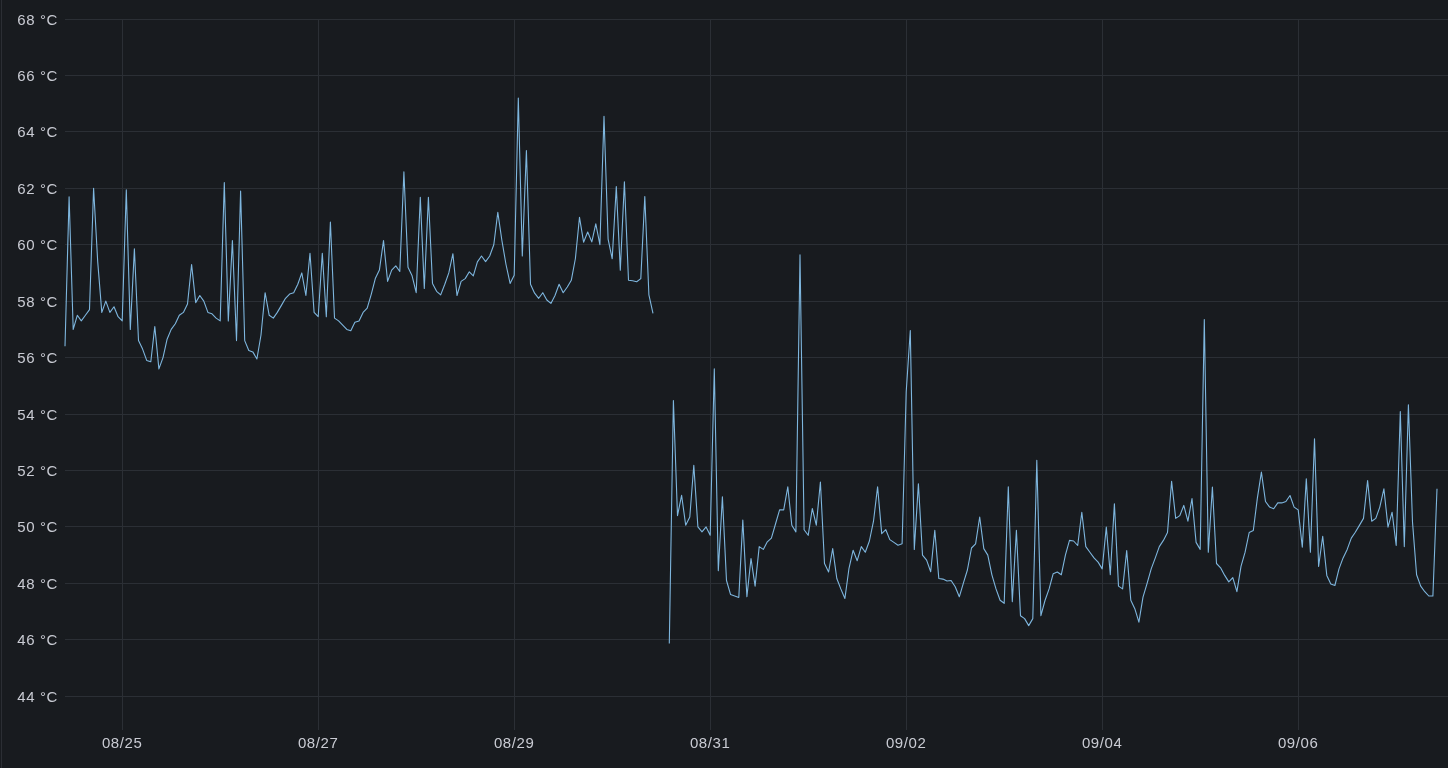 This screenshot has height=768, width=1448. I want to click on y-axis-label: 66 °C, so click(37, 75).